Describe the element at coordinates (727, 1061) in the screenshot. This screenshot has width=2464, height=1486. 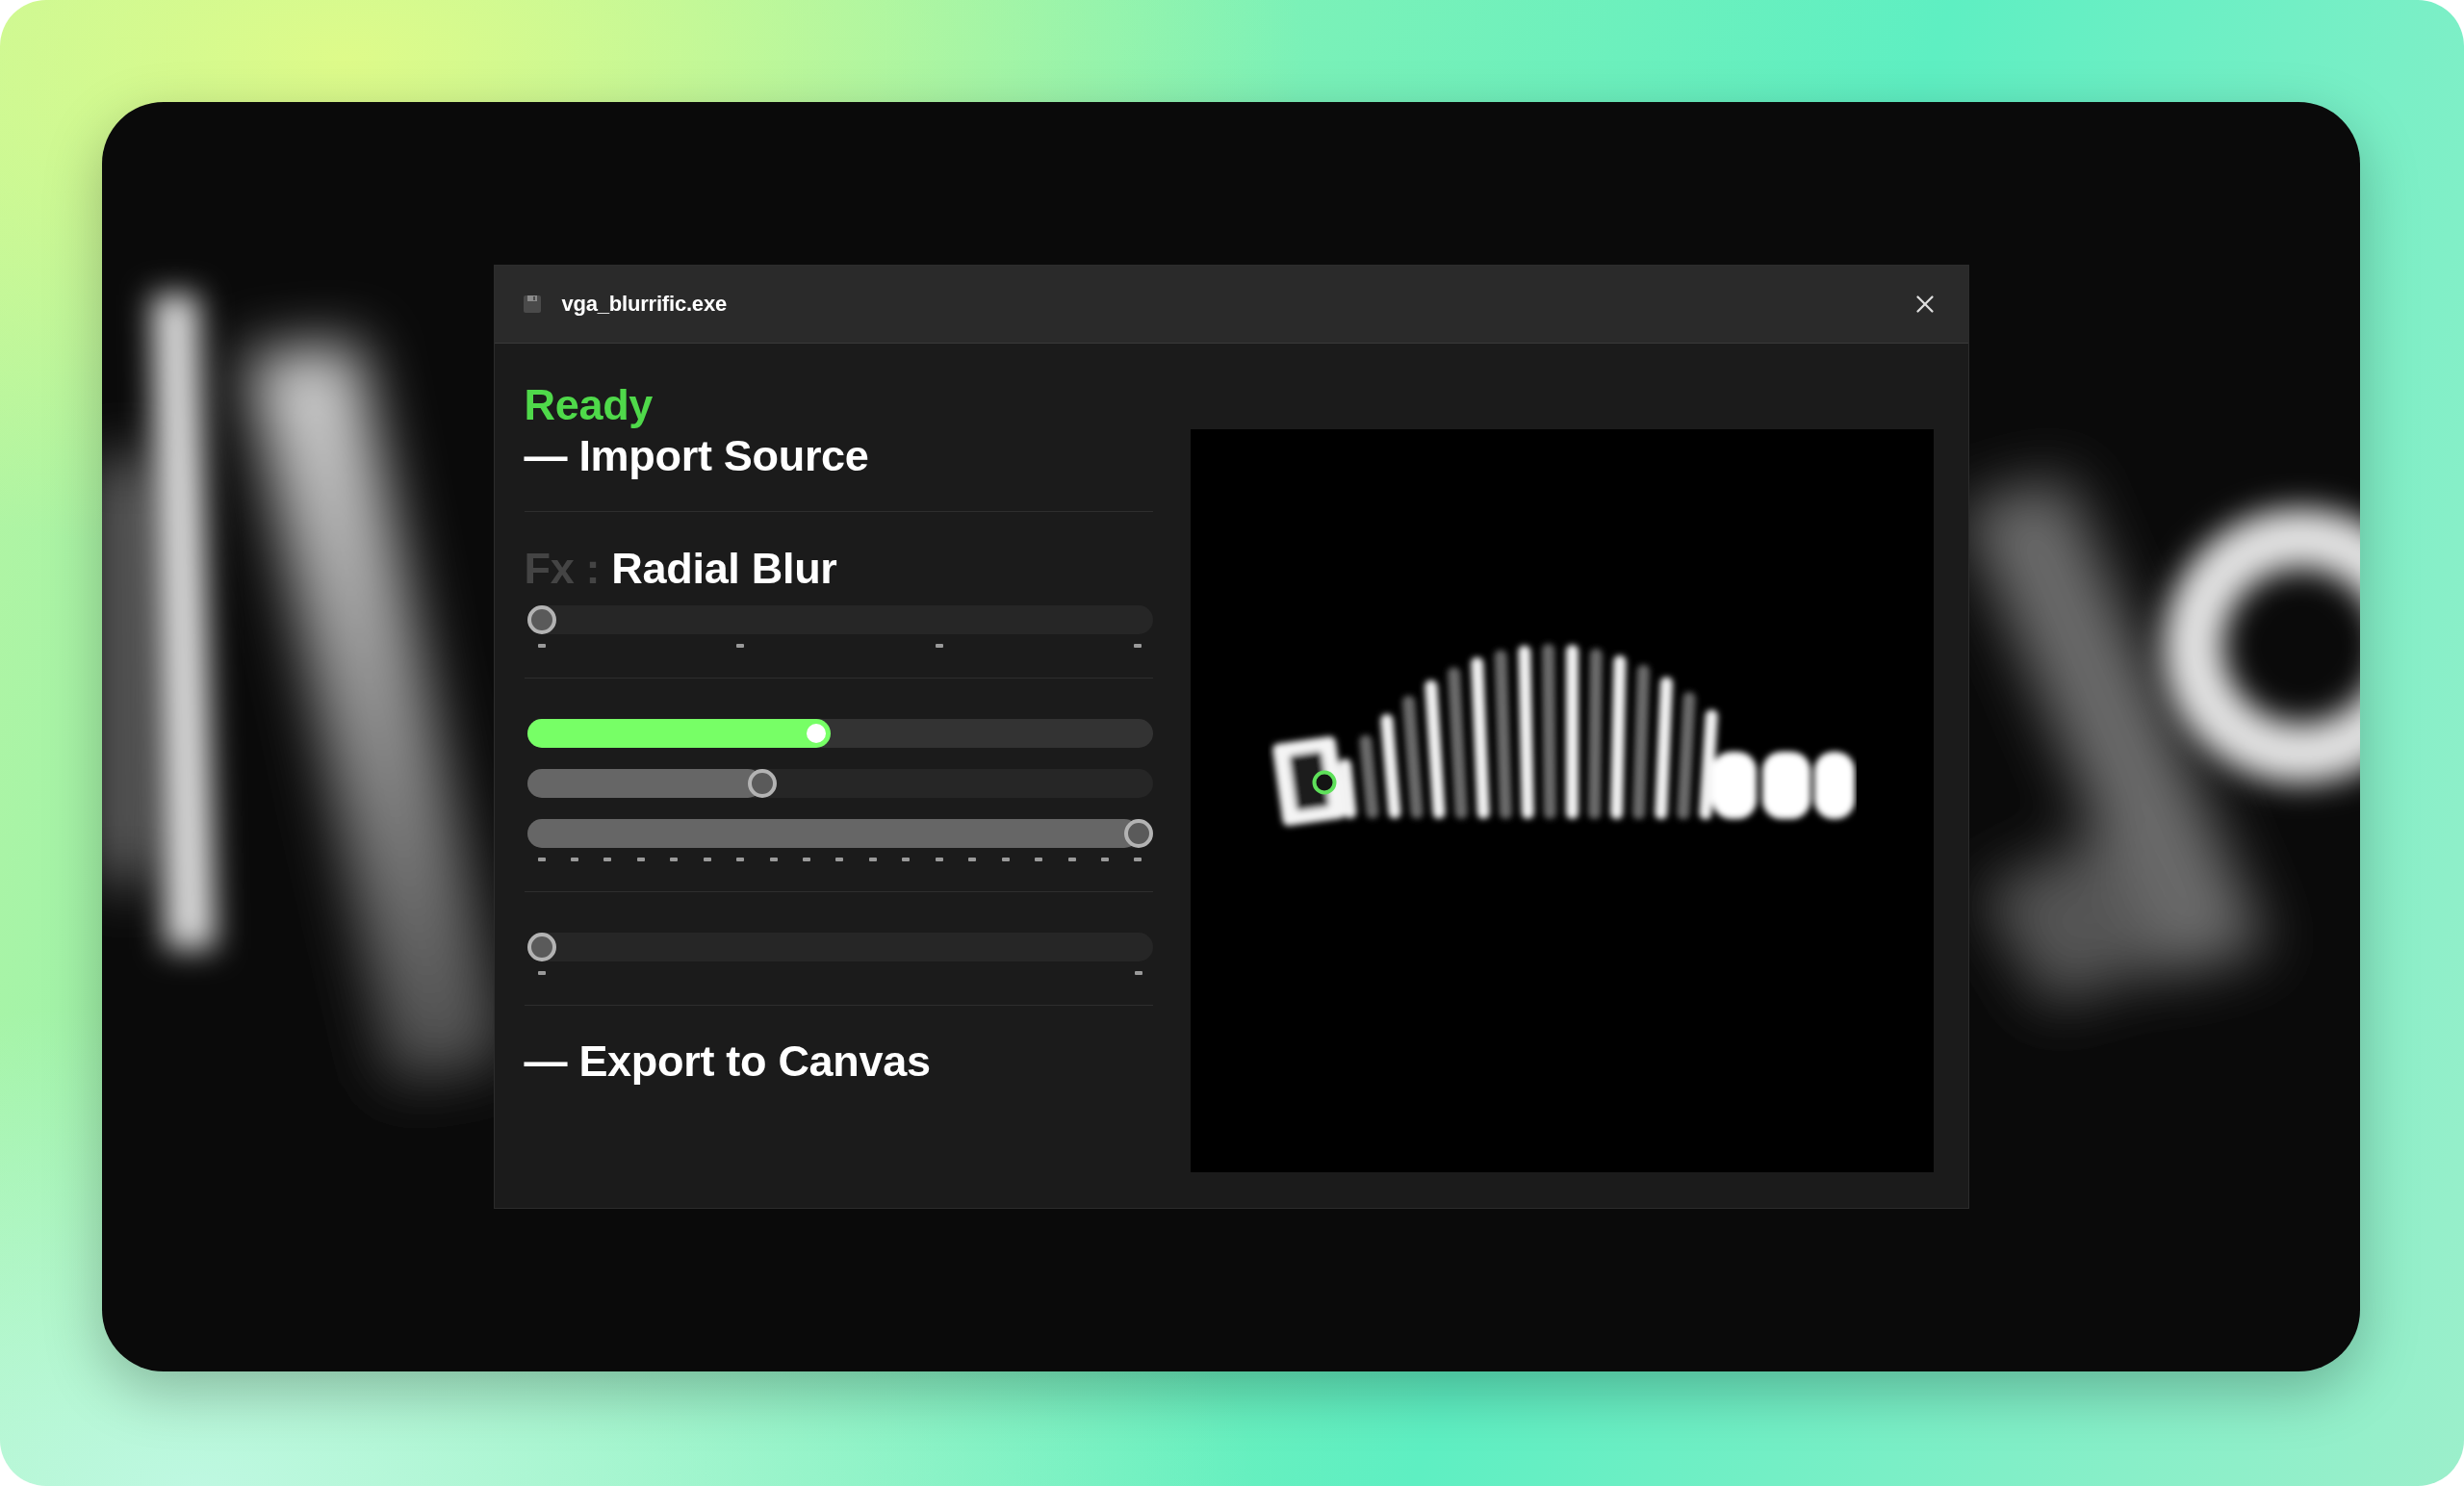
I see `export-to-canvas-link: — Export to Canvas` at that location.